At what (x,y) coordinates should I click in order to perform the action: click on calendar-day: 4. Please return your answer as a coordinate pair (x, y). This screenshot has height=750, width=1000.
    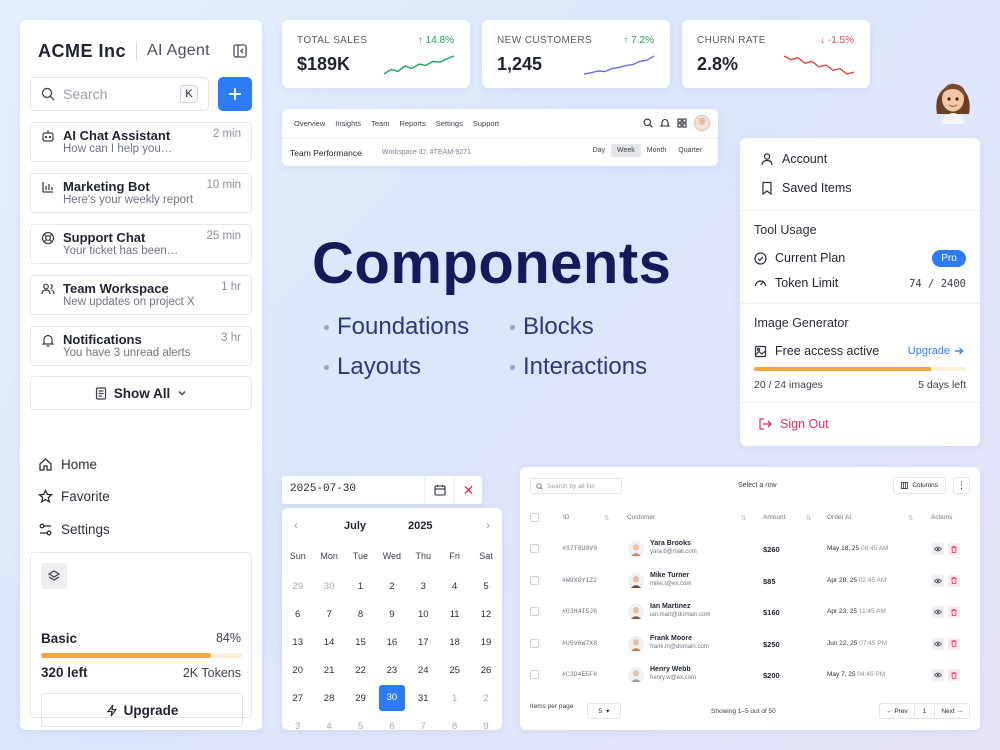
    Looking at the image, I should click on (328, 726).